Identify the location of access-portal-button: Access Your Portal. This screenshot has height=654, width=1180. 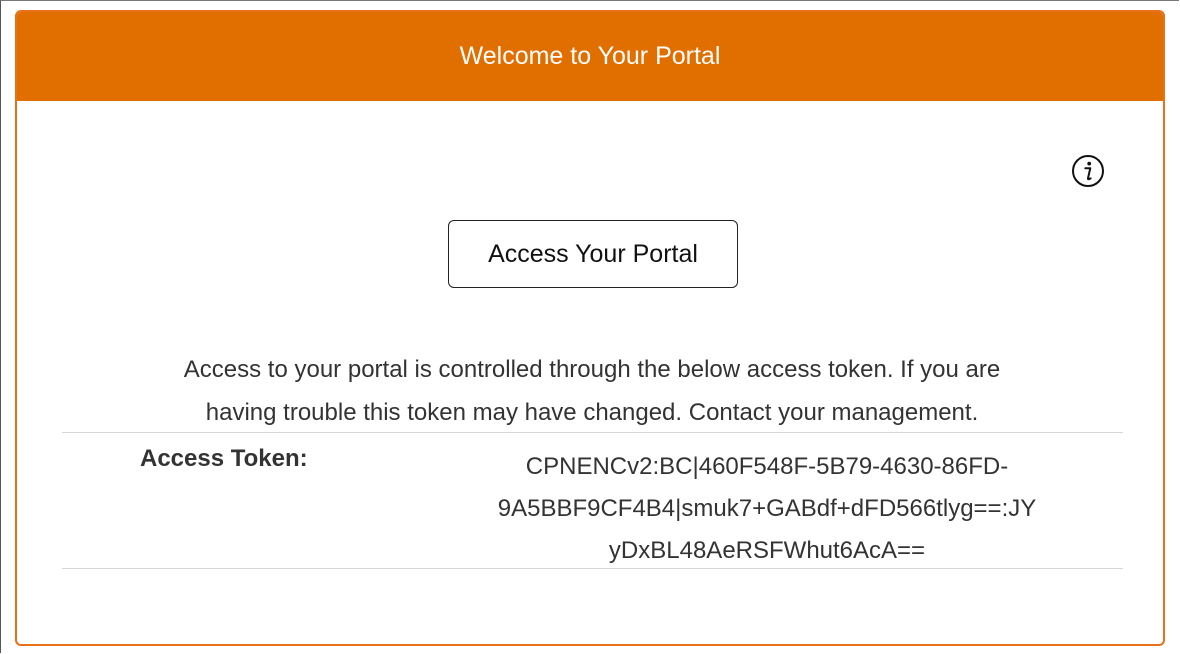
(593, 254).